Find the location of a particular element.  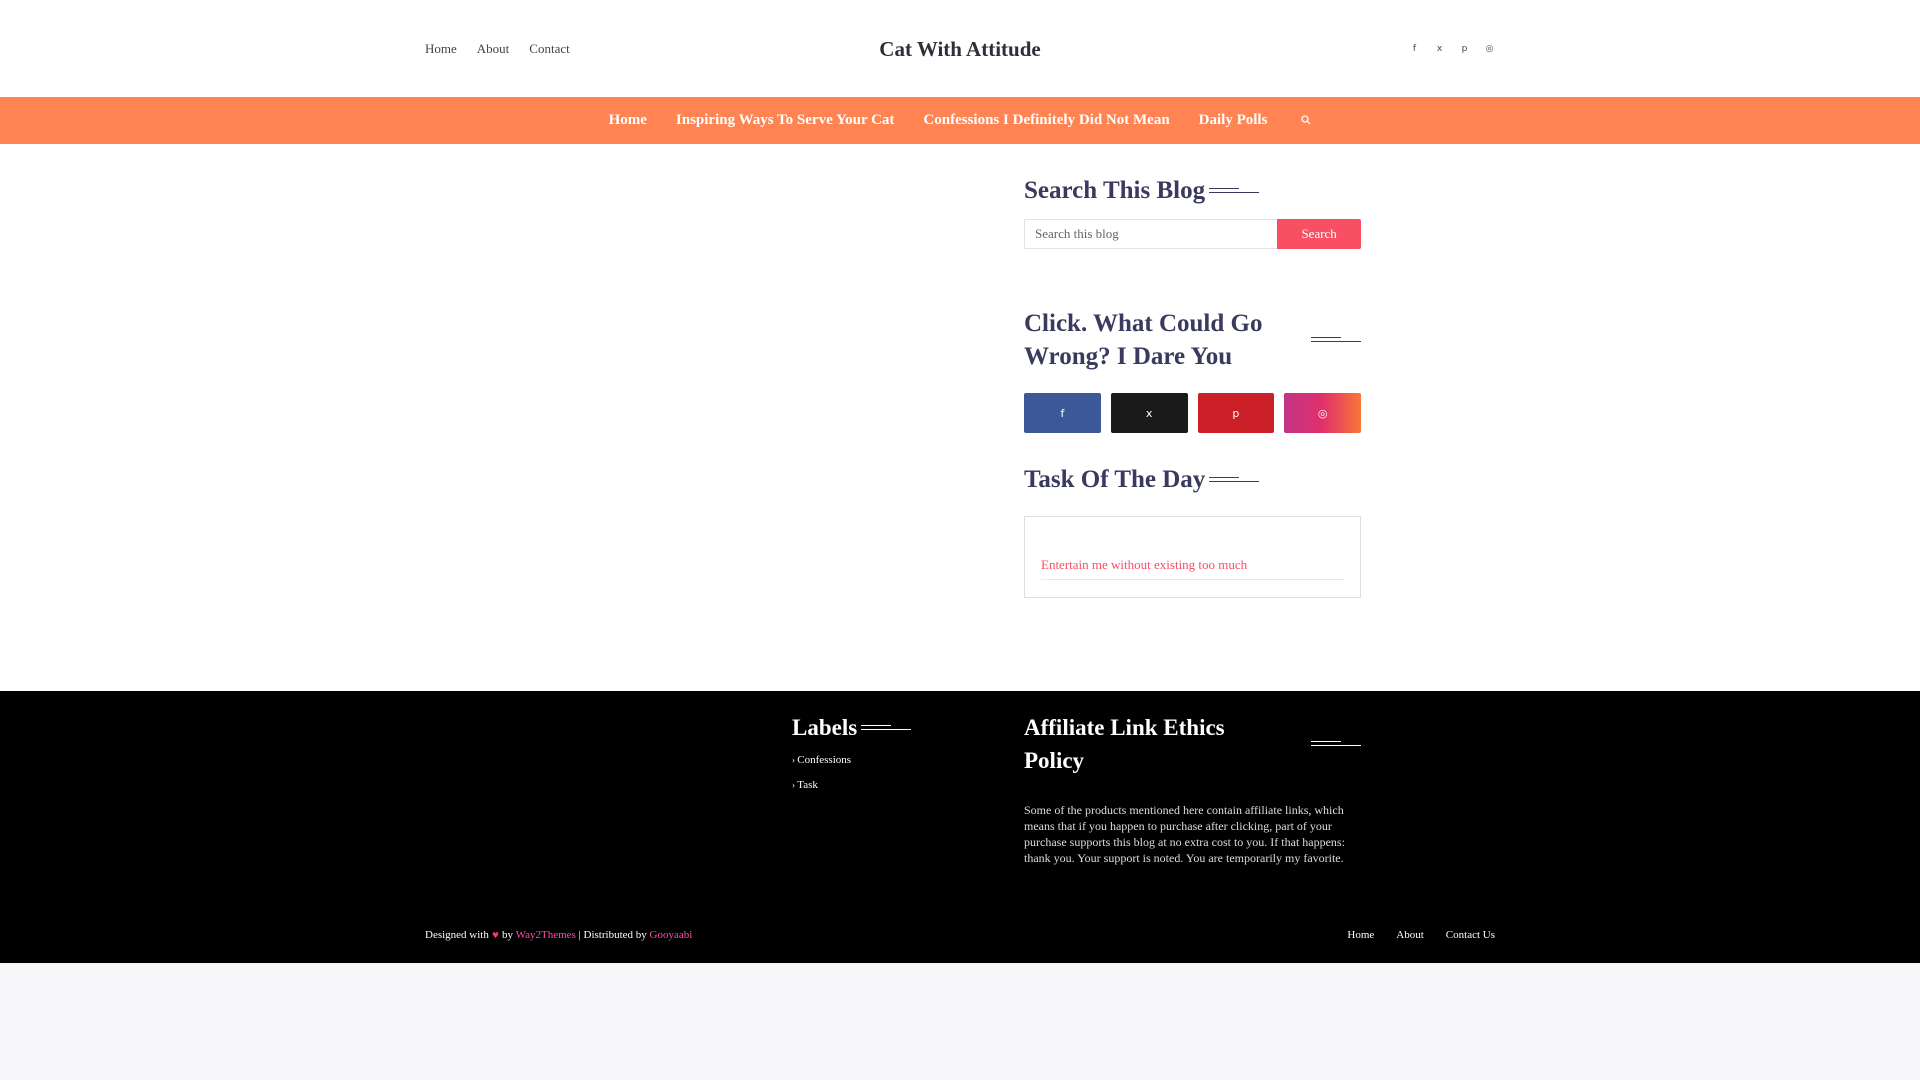

nav-item-daily-polls: Daily Polls is located at coordinates (1233, 120).